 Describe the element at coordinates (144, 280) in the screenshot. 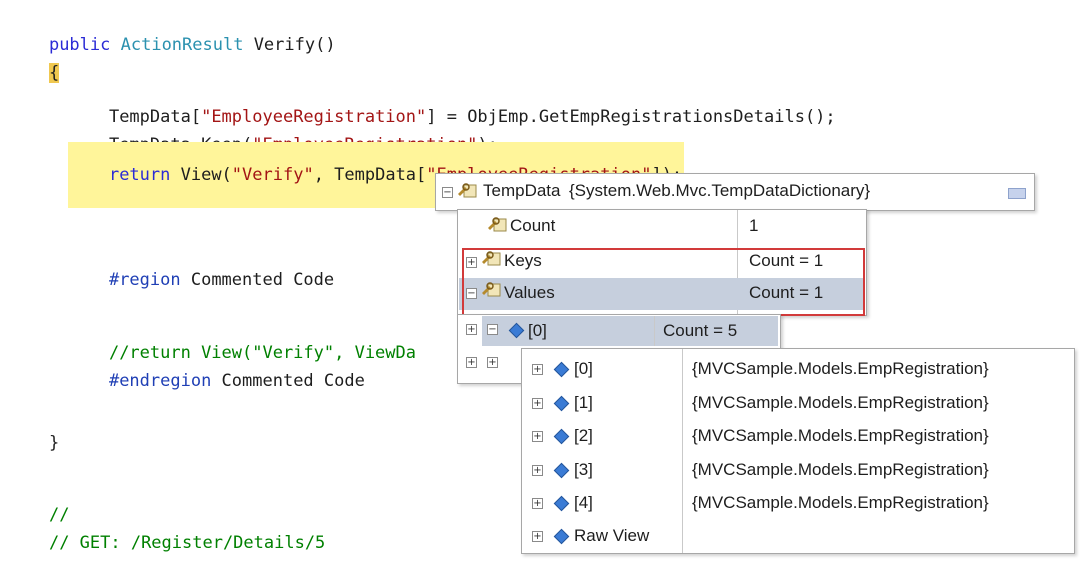

I see `preprocessor-region: #region` at that location.